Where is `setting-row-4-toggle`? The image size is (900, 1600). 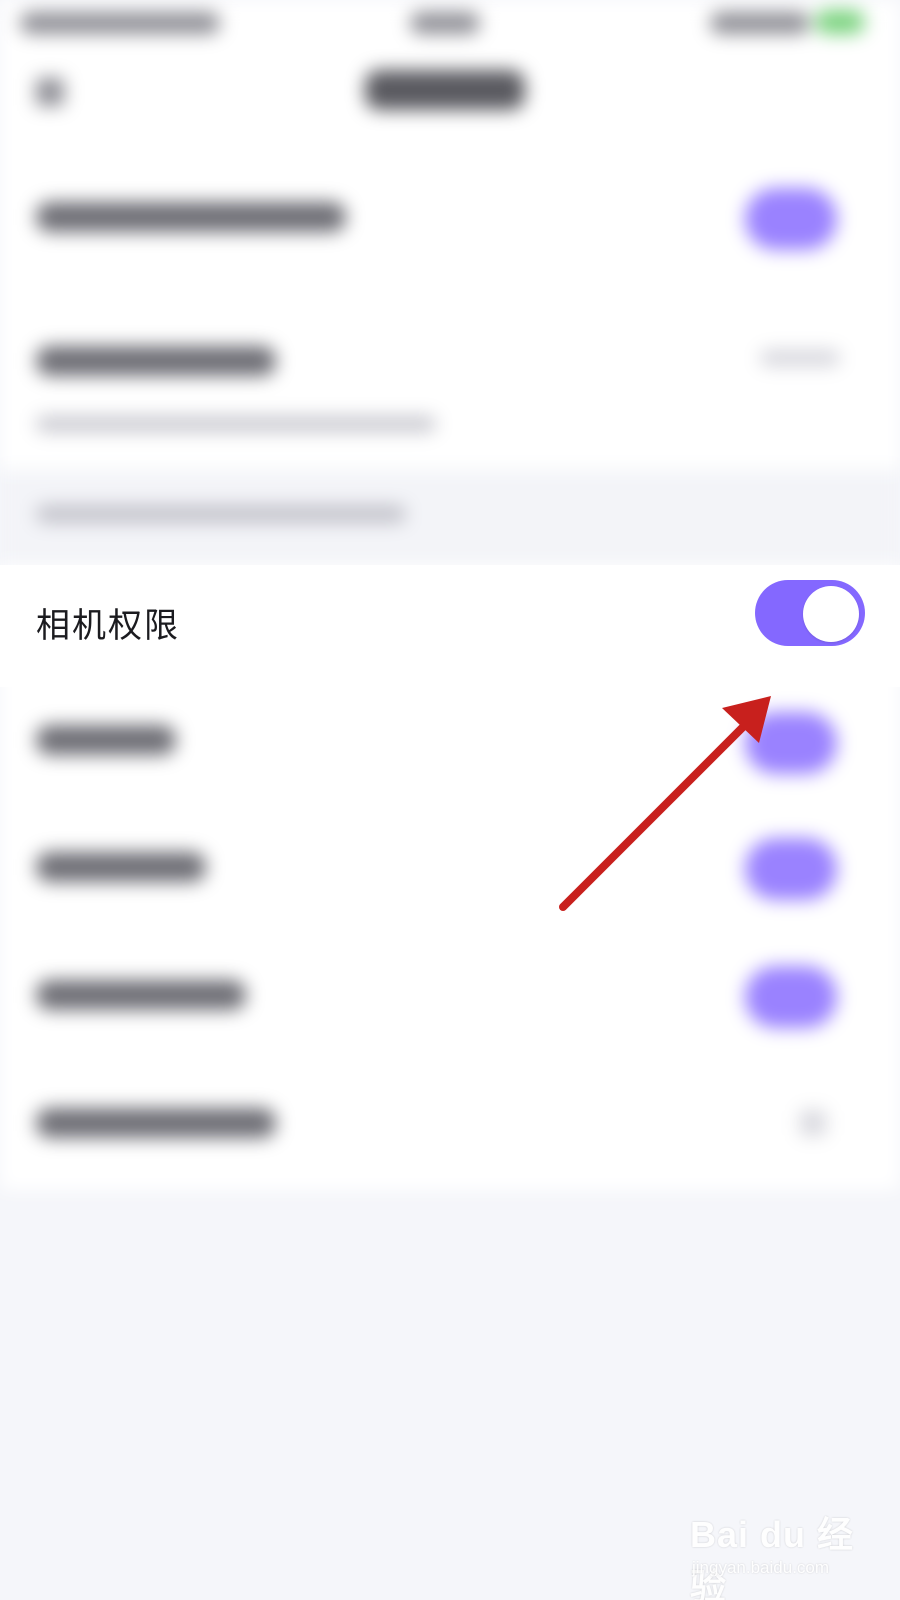 setting-row-4-toggle is located at coordinates (791, 743).